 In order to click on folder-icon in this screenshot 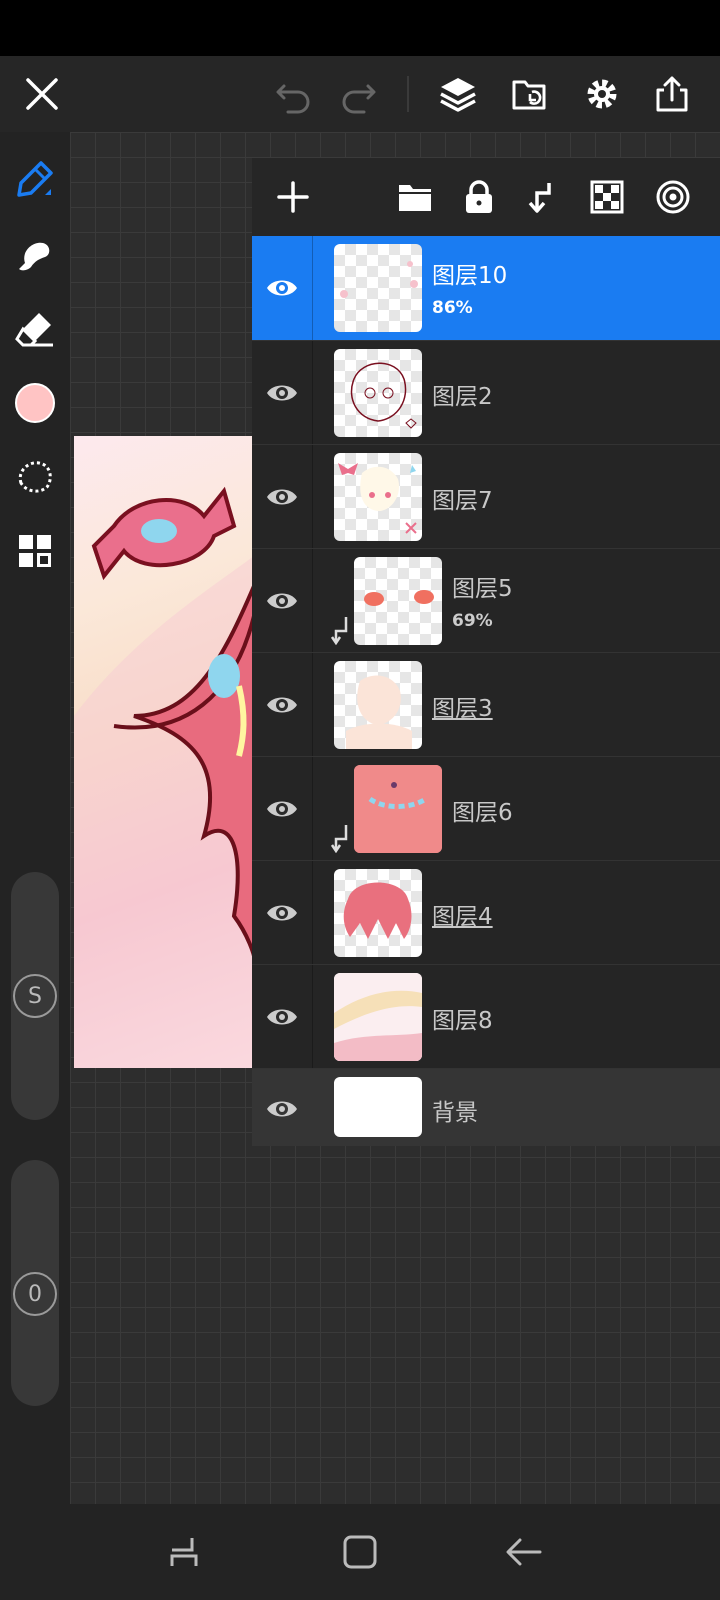, I will do `click(415, 198)`.